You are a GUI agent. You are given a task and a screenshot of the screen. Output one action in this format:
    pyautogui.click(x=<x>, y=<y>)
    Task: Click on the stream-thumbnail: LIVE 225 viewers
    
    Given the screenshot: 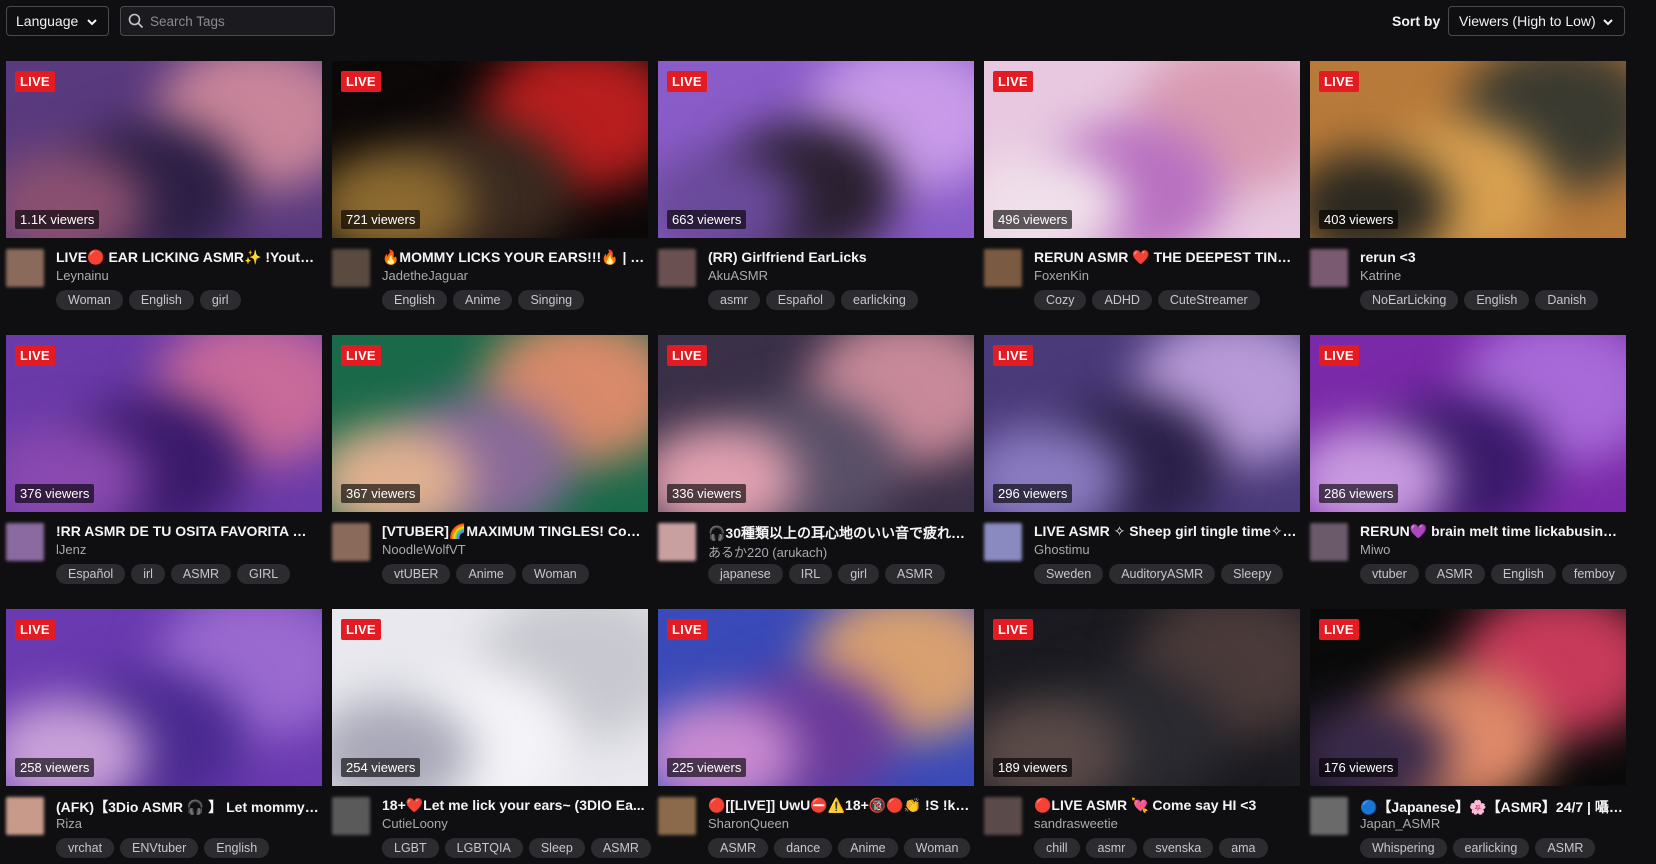 What is the action you would take?
    pyautogui.click(x=816, y=697)
    